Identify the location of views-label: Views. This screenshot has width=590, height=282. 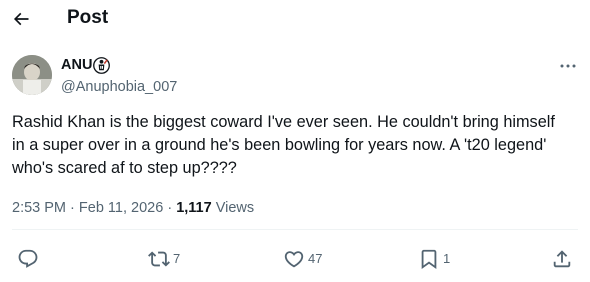
(235, 208).